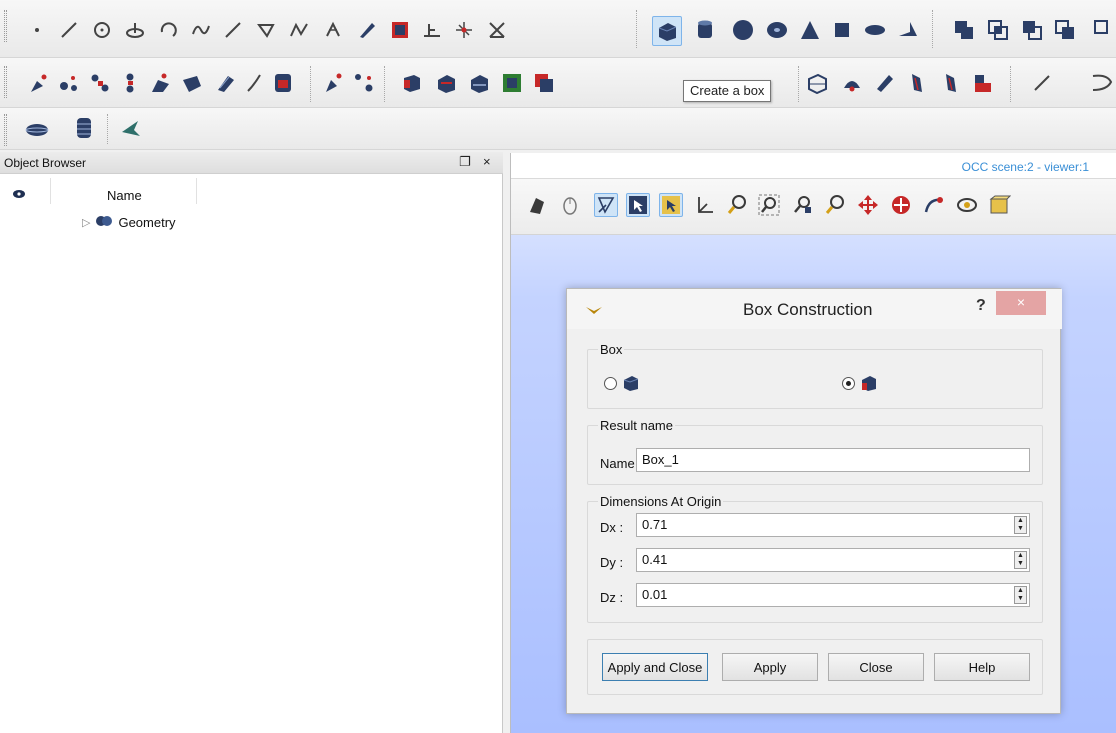  Describe the element at coordinates (917, 83) in the screenshot. I see `fillet-1d-icon` at that location.